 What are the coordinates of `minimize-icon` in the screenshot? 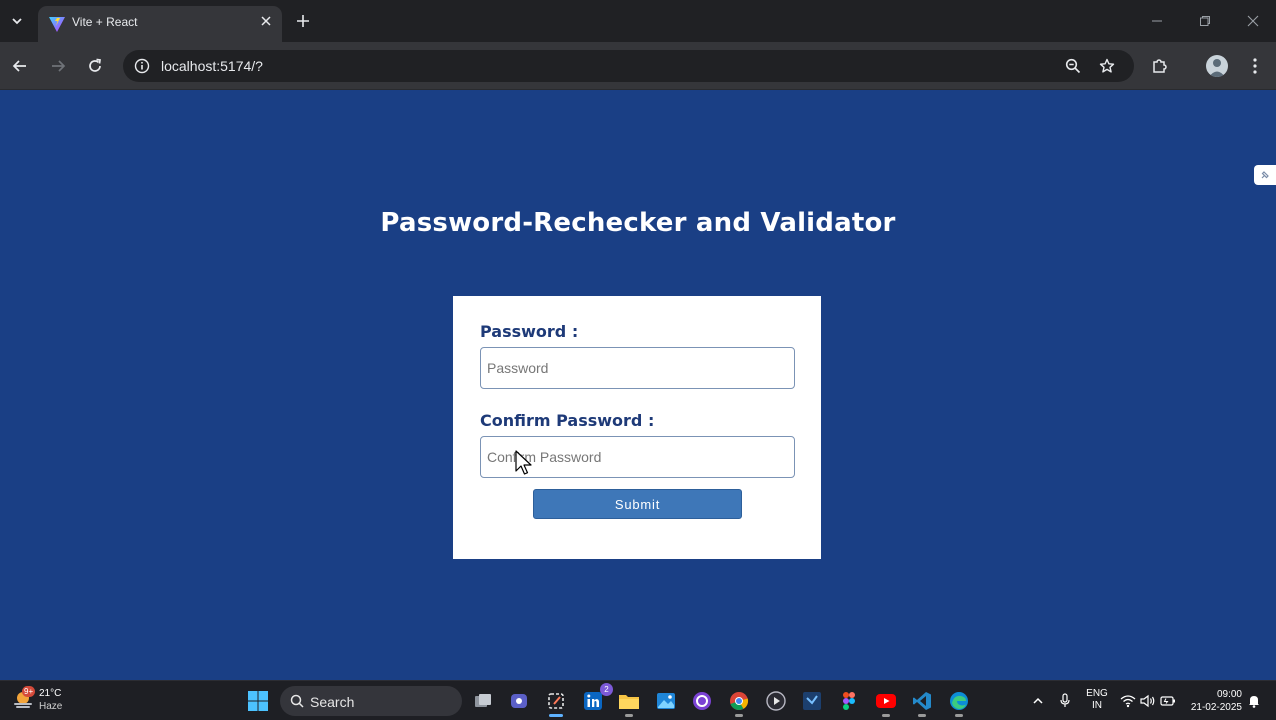 It's located at (1157, 21).